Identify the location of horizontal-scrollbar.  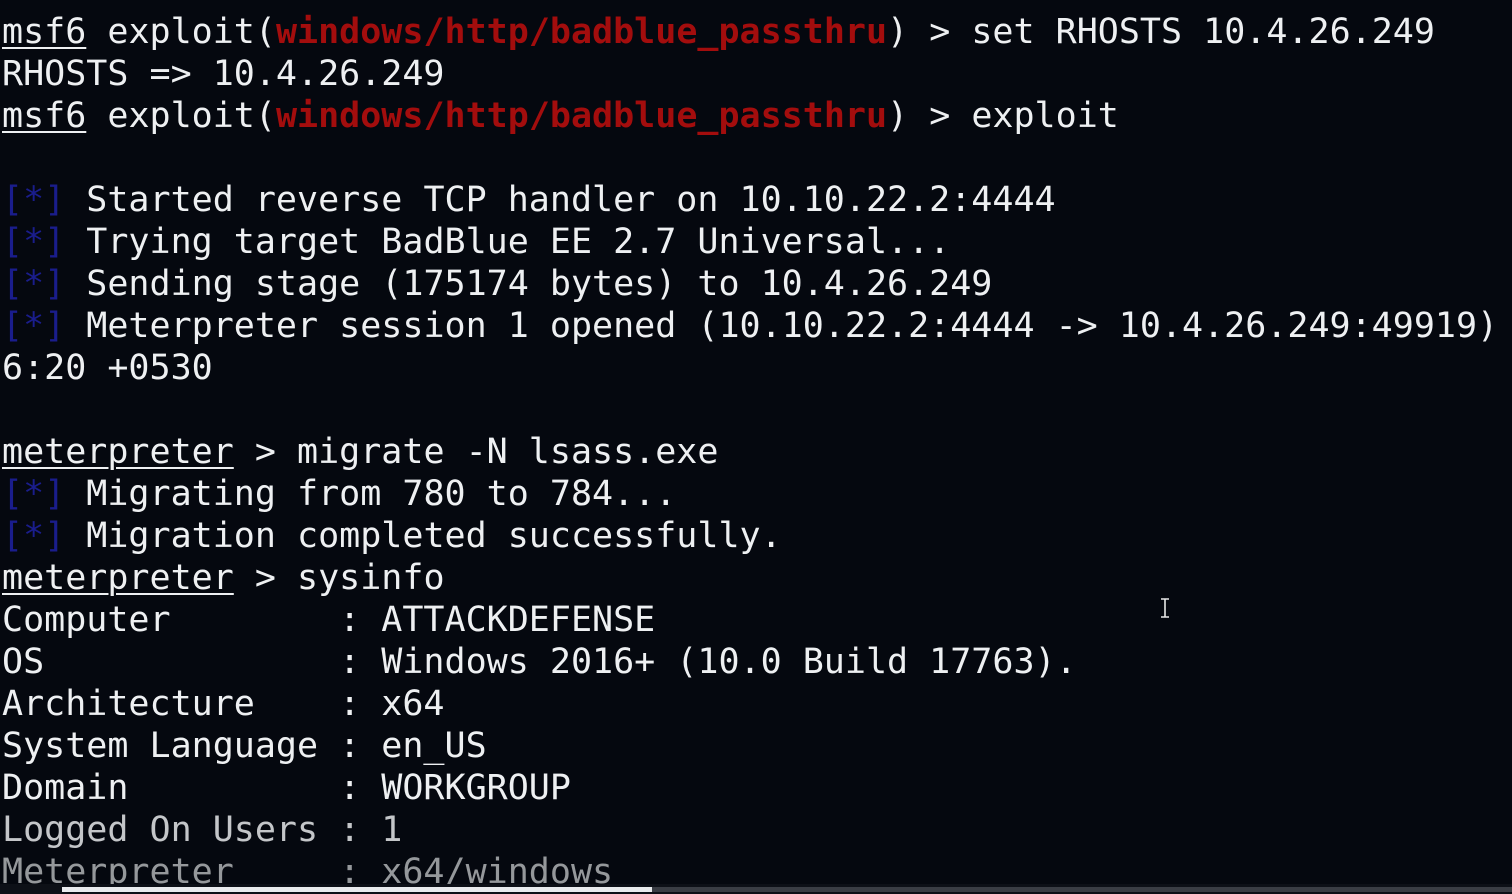
(756, 889).